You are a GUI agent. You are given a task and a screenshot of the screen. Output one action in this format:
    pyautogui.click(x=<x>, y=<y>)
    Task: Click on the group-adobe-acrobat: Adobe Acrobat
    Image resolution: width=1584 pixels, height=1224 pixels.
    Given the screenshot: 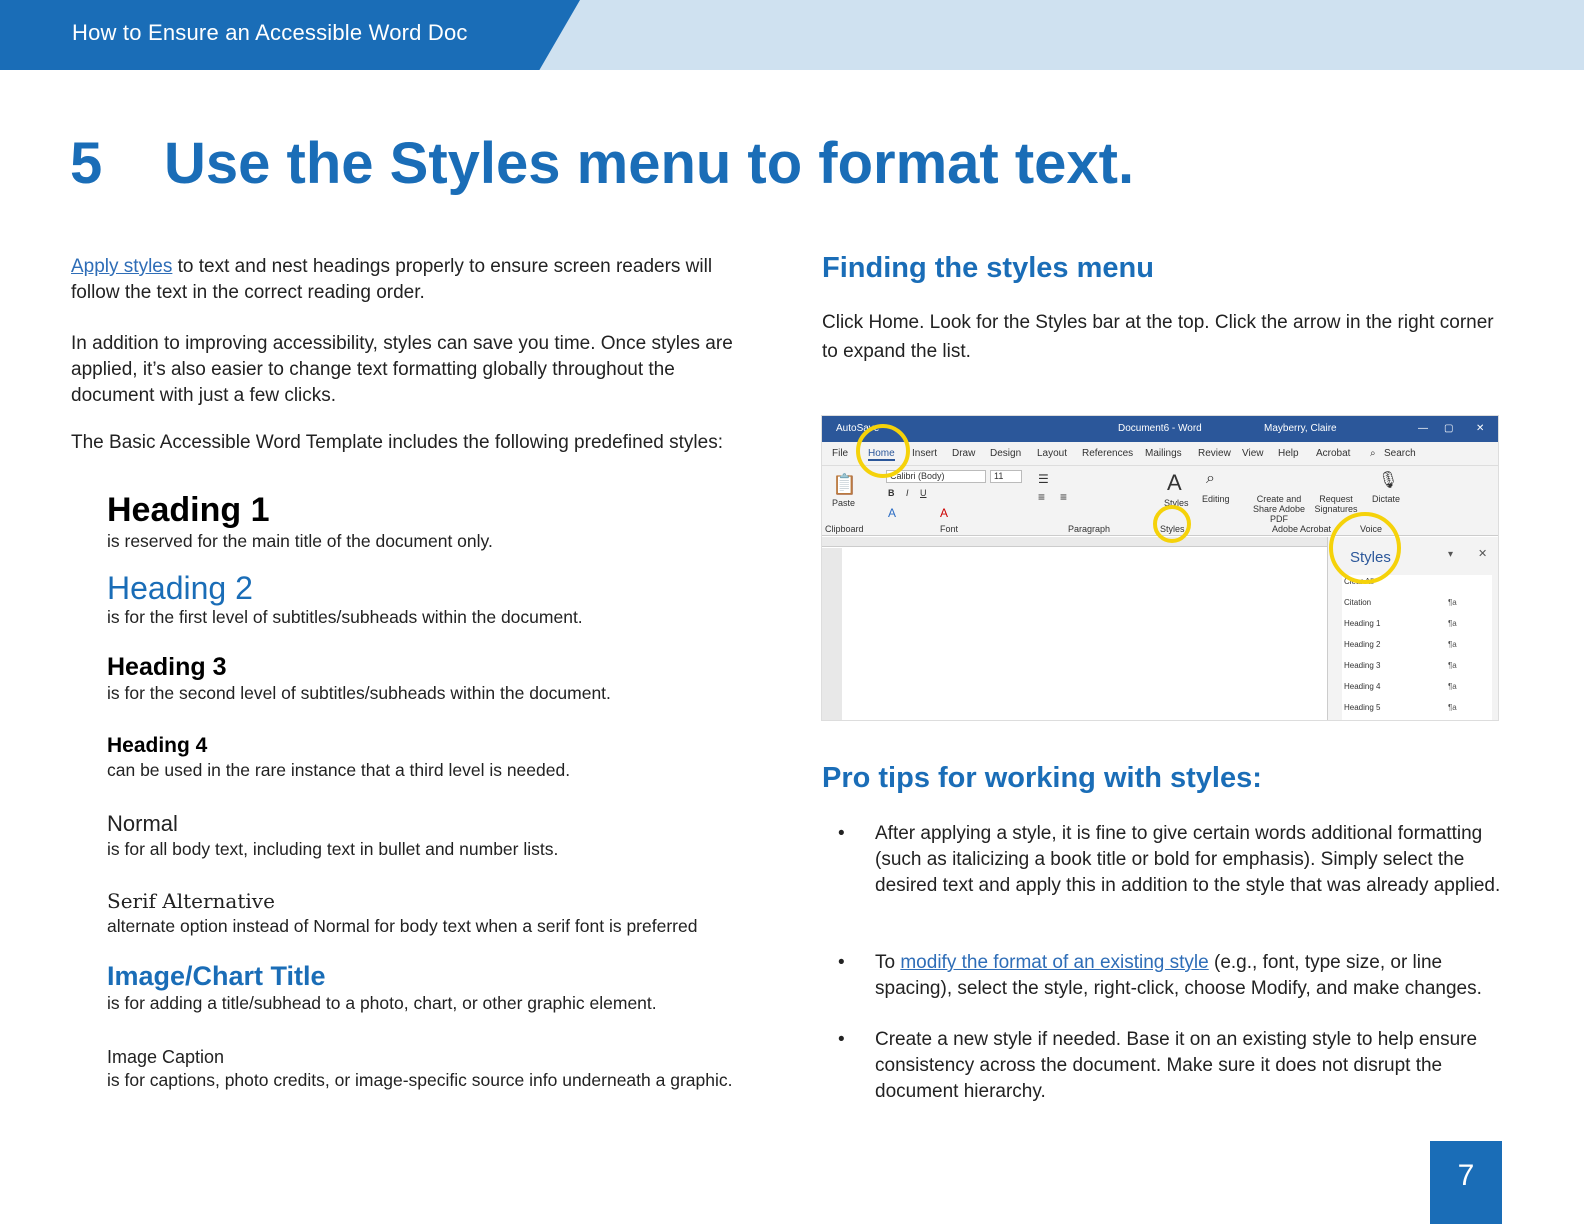 What is the action you would take?
    pyautogui.click(x=1302, y=529)
    